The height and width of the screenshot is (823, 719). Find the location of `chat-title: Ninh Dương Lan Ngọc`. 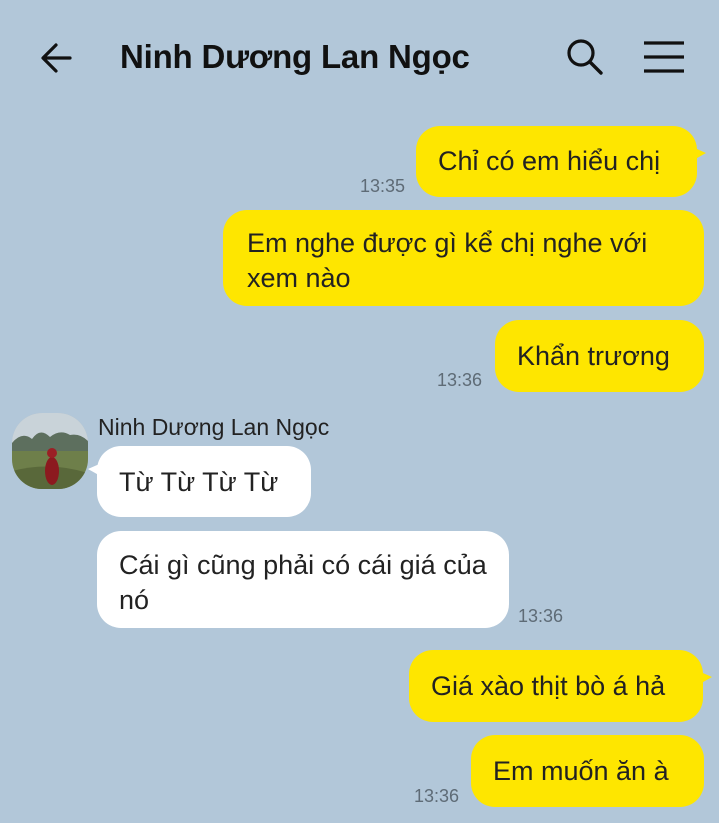

chat-title: Ninh Dương Lan Ngọc is located at coordinates (295, 56).